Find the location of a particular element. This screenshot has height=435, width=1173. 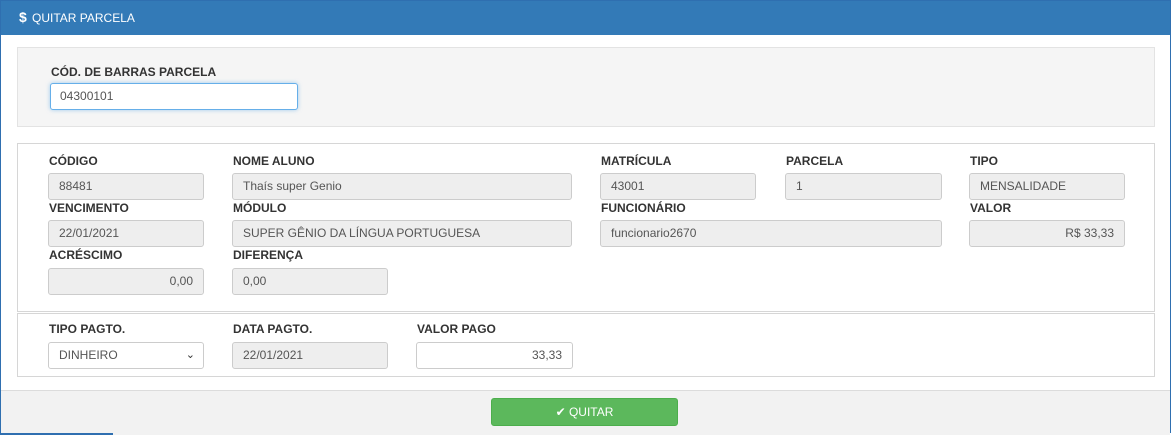

diferenca-field: 0,00 is located at coordinates (310, 281).